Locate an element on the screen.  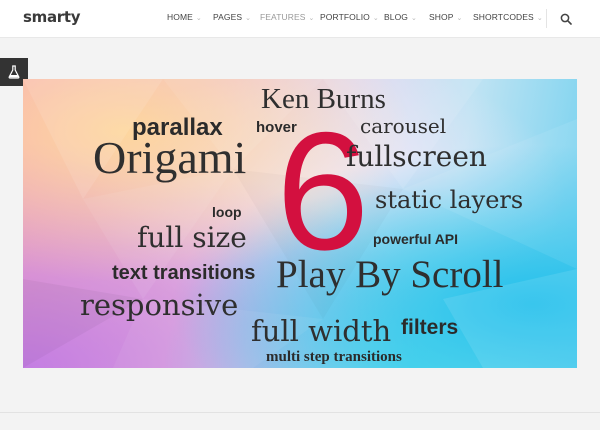
nav-item-shortcodes: SHORTCODES ⌄ is located at coordinates (508, 17).